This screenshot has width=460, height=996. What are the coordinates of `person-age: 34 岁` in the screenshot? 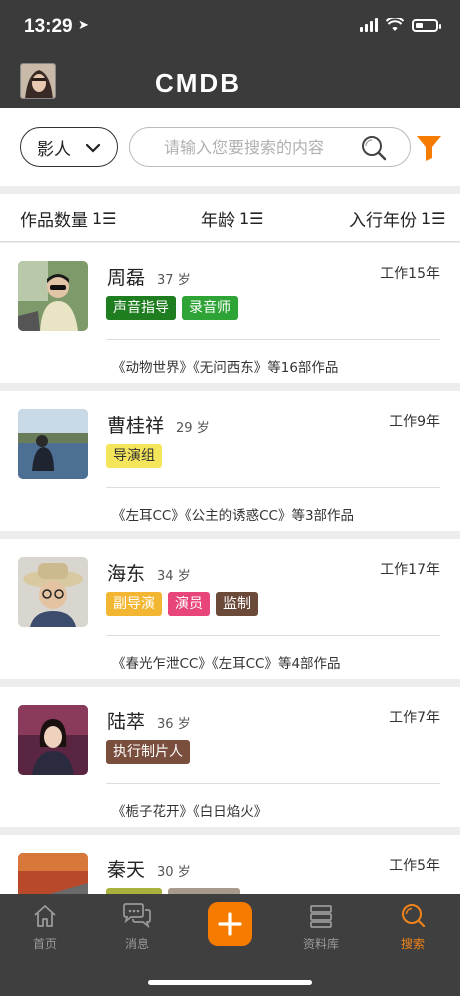 It's located at (174, 576).